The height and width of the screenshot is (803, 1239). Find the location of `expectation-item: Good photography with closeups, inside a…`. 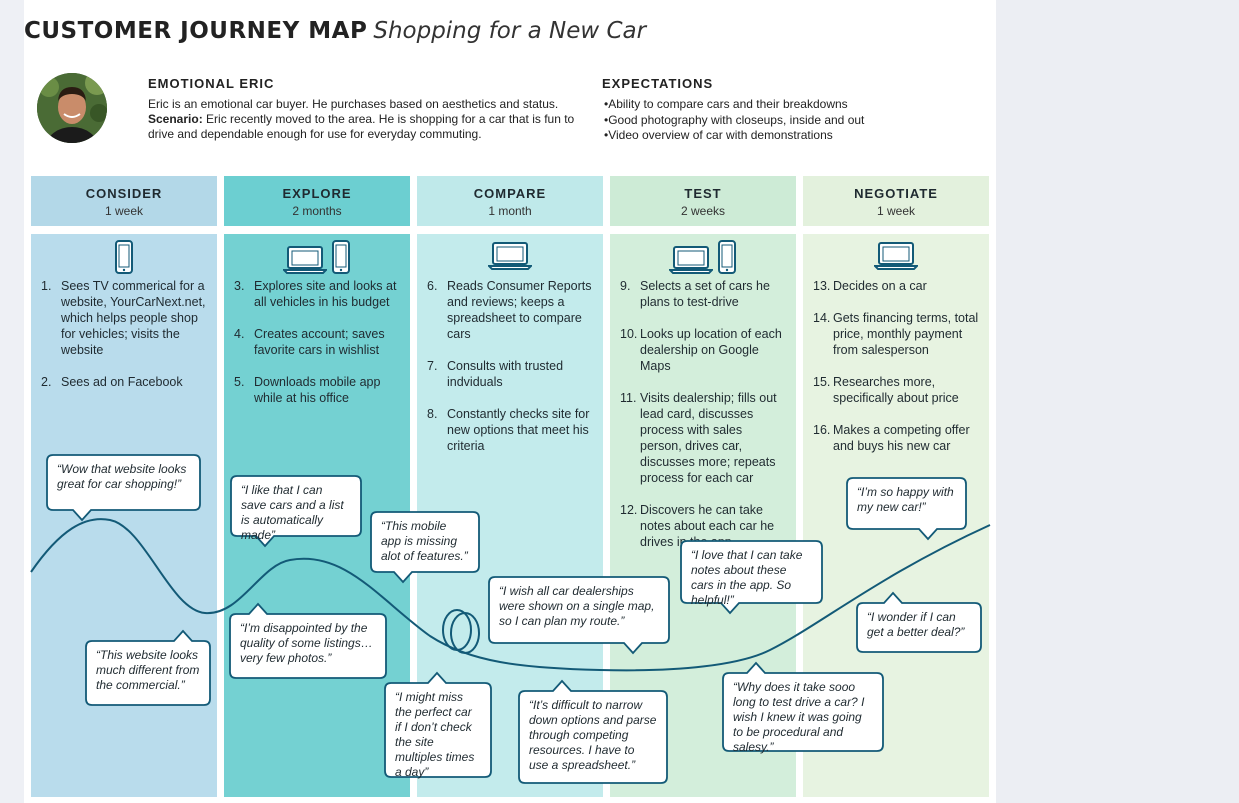

expectation-item: Good photography with closeups, inside a… is located at coordinates (734, 121).